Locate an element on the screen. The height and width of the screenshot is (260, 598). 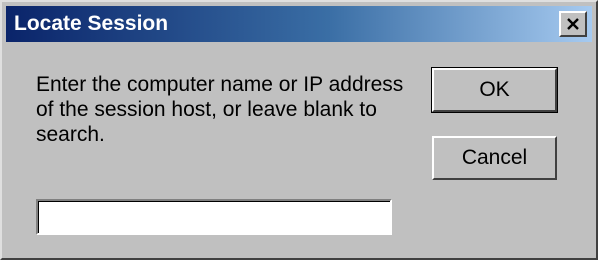
title-bar: Locate Session is located at coordinates (299, 24).